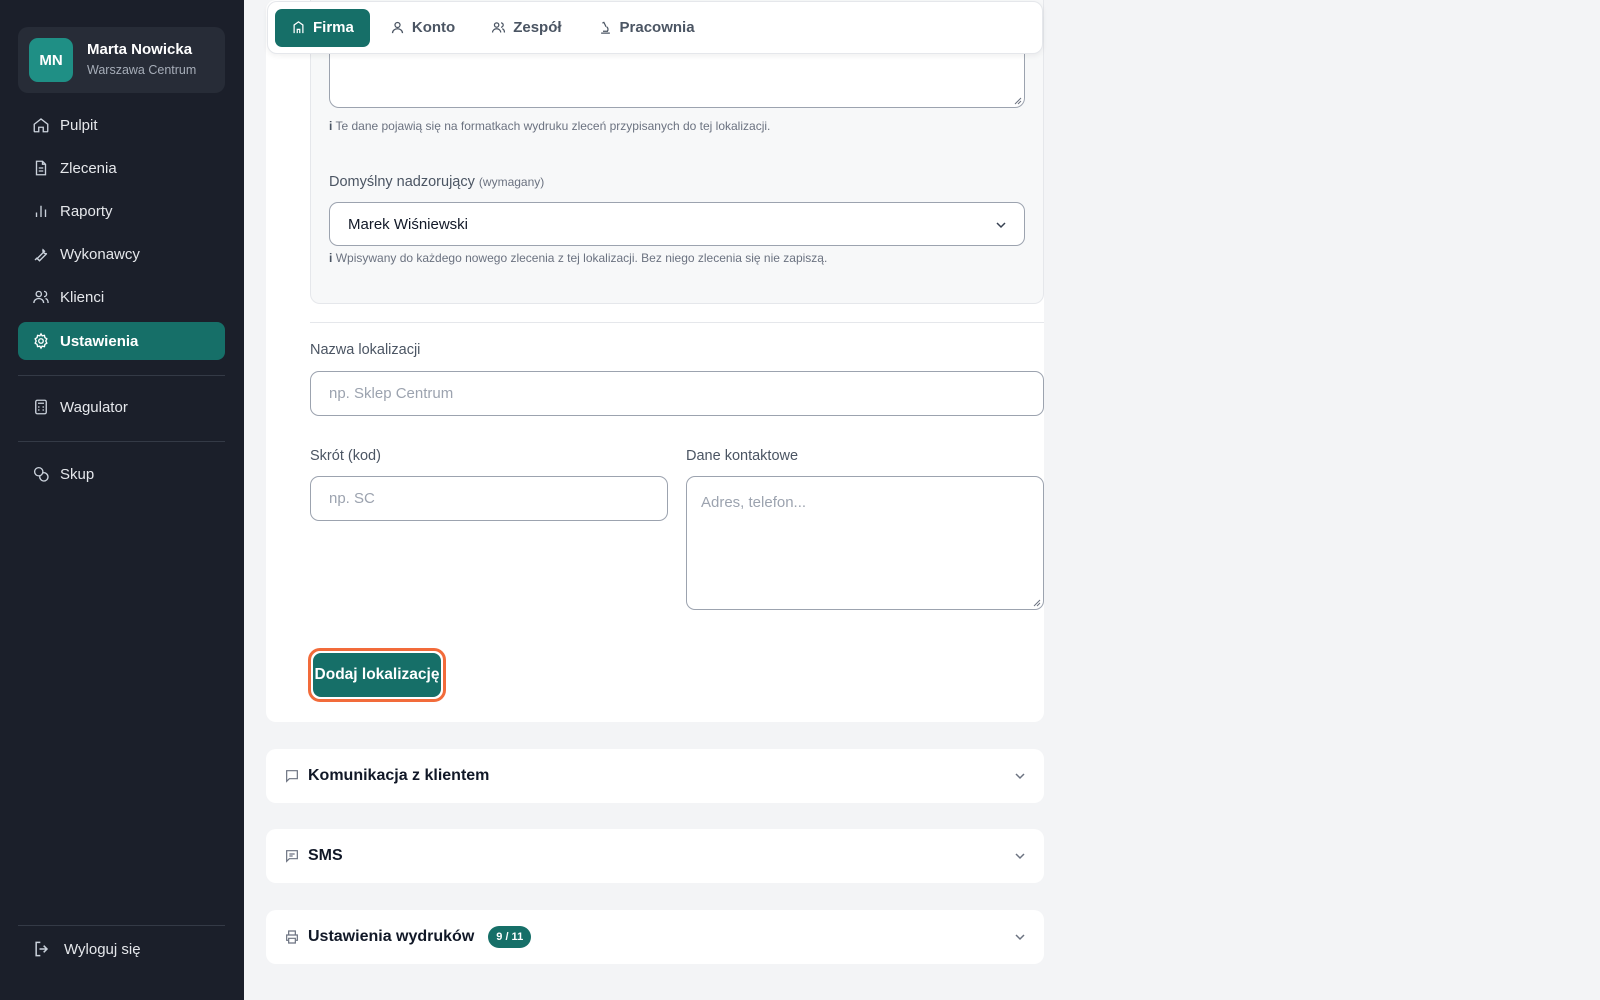 The width and height of the screenshot is (1600, 1000). What do you see at coordinates (41, 168) in the screenshot?
I see `document-icon` at bounding box center [41, 168].